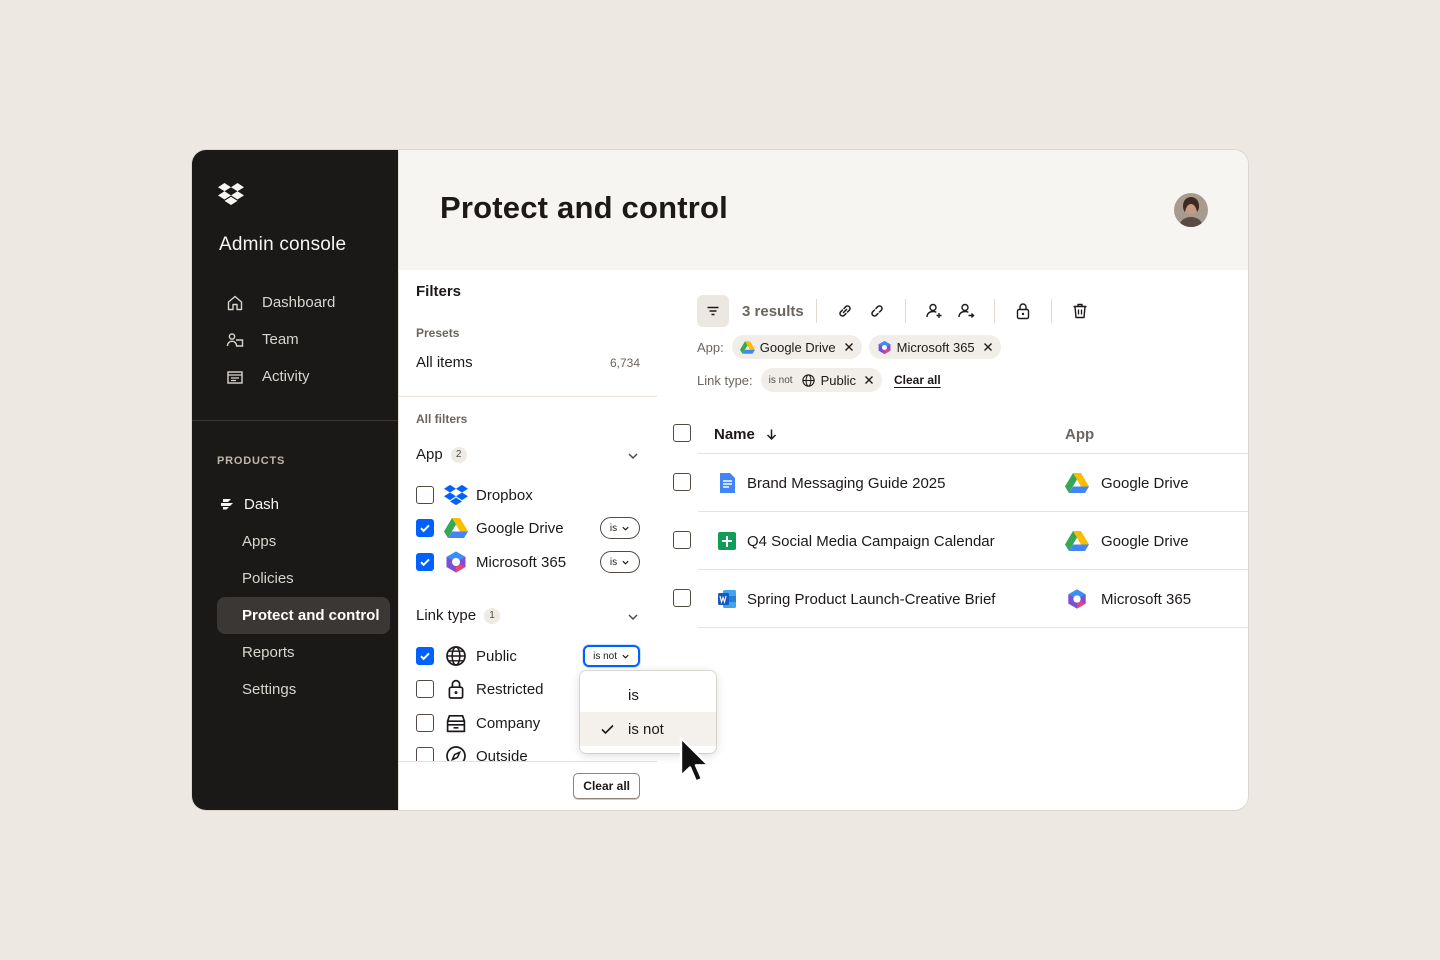 The image size is (1440, 960). I want to click on chip-text: Microsoft 365, so click(935, 347).